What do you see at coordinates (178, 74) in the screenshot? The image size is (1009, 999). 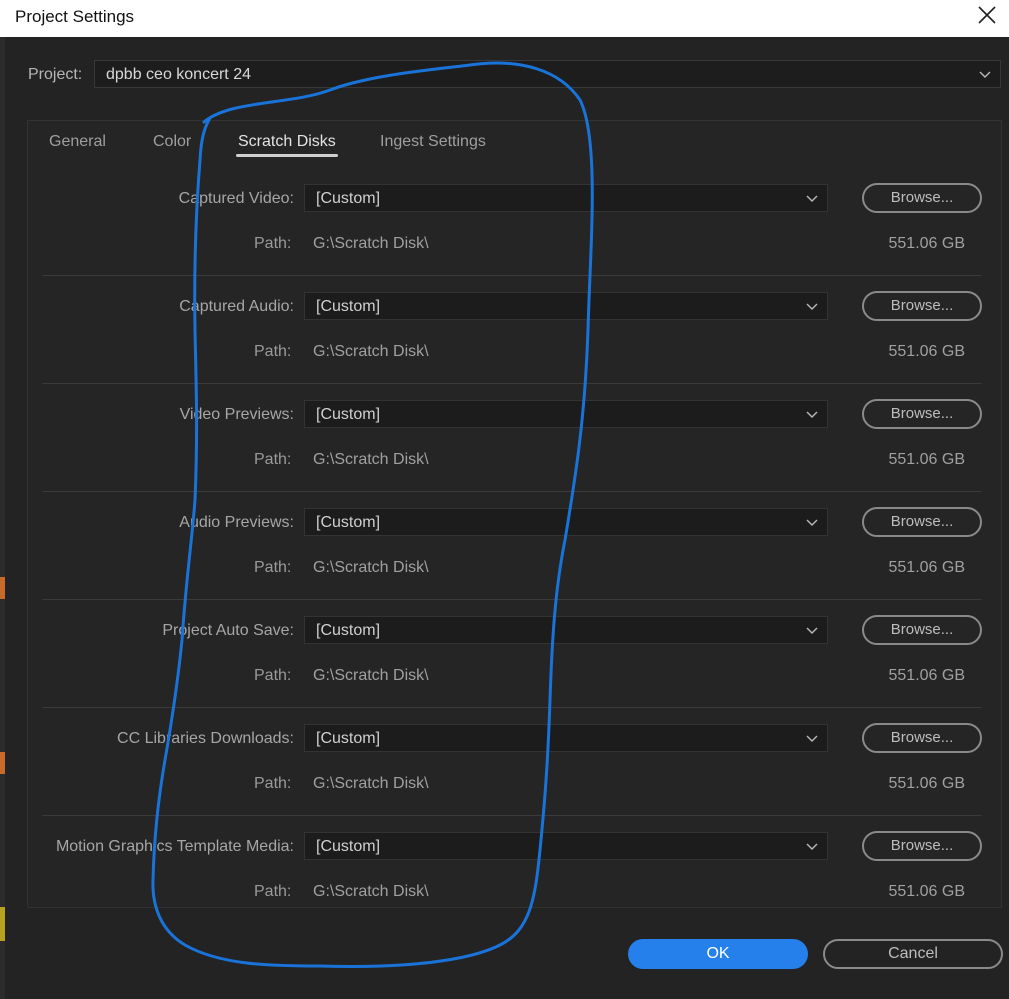 I see `project-value: dpbb ceo koncert 24` at bounding box center [178, 74].